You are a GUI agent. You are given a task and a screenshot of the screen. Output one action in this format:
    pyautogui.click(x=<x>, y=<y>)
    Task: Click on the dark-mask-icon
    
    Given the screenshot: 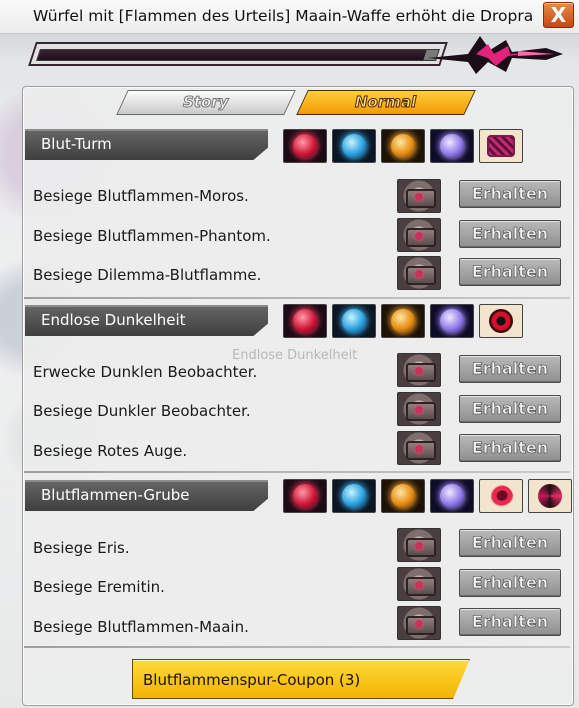 What is the action you would take?
    pyautogui.click(x=550, y=496)
    